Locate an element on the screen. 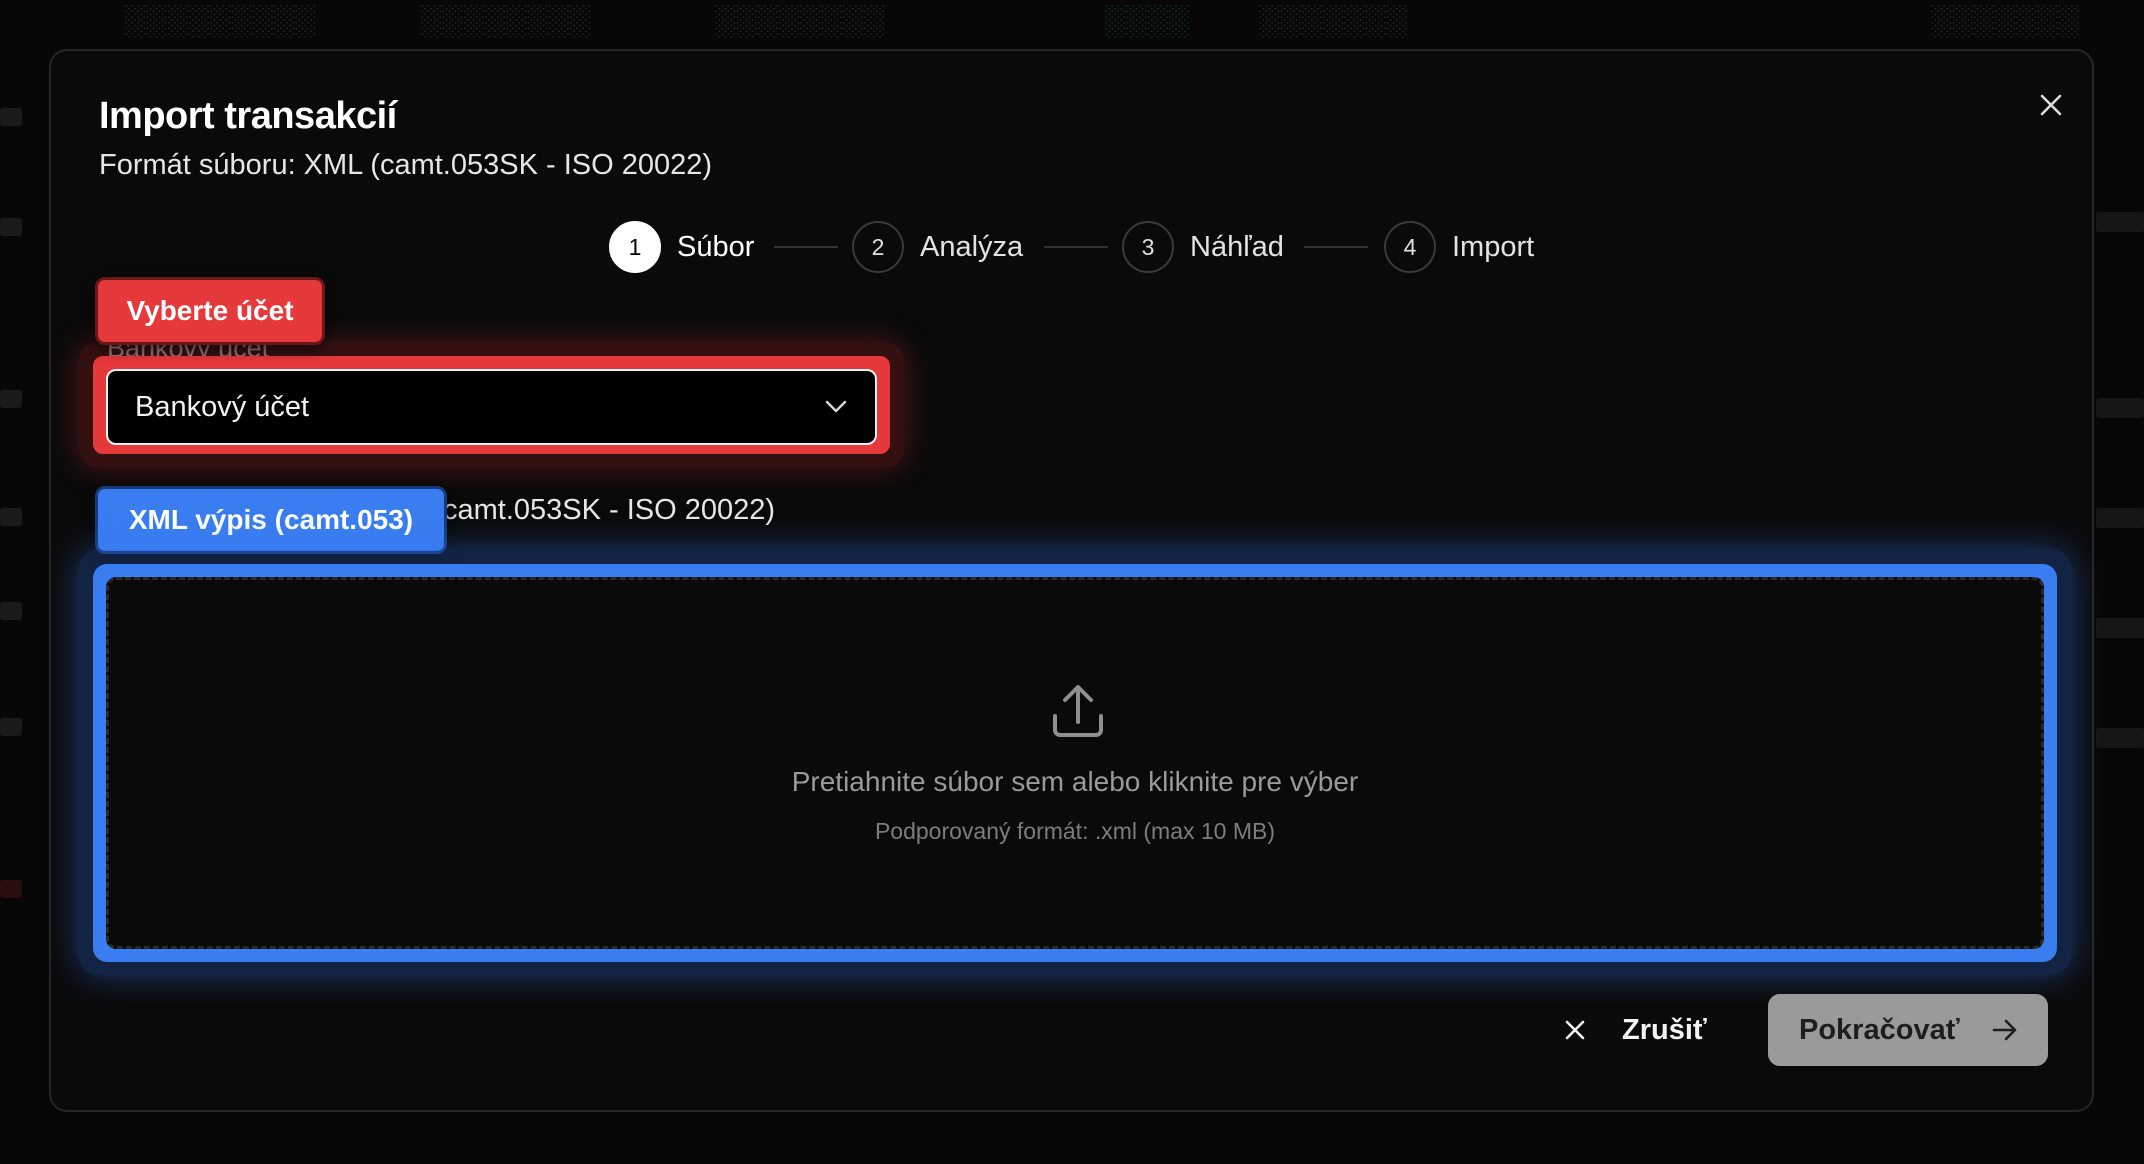 Image resolution: width=2144 pixels, height=1164 pixels. close-dialog-button is located at coordinates (2051, 105).